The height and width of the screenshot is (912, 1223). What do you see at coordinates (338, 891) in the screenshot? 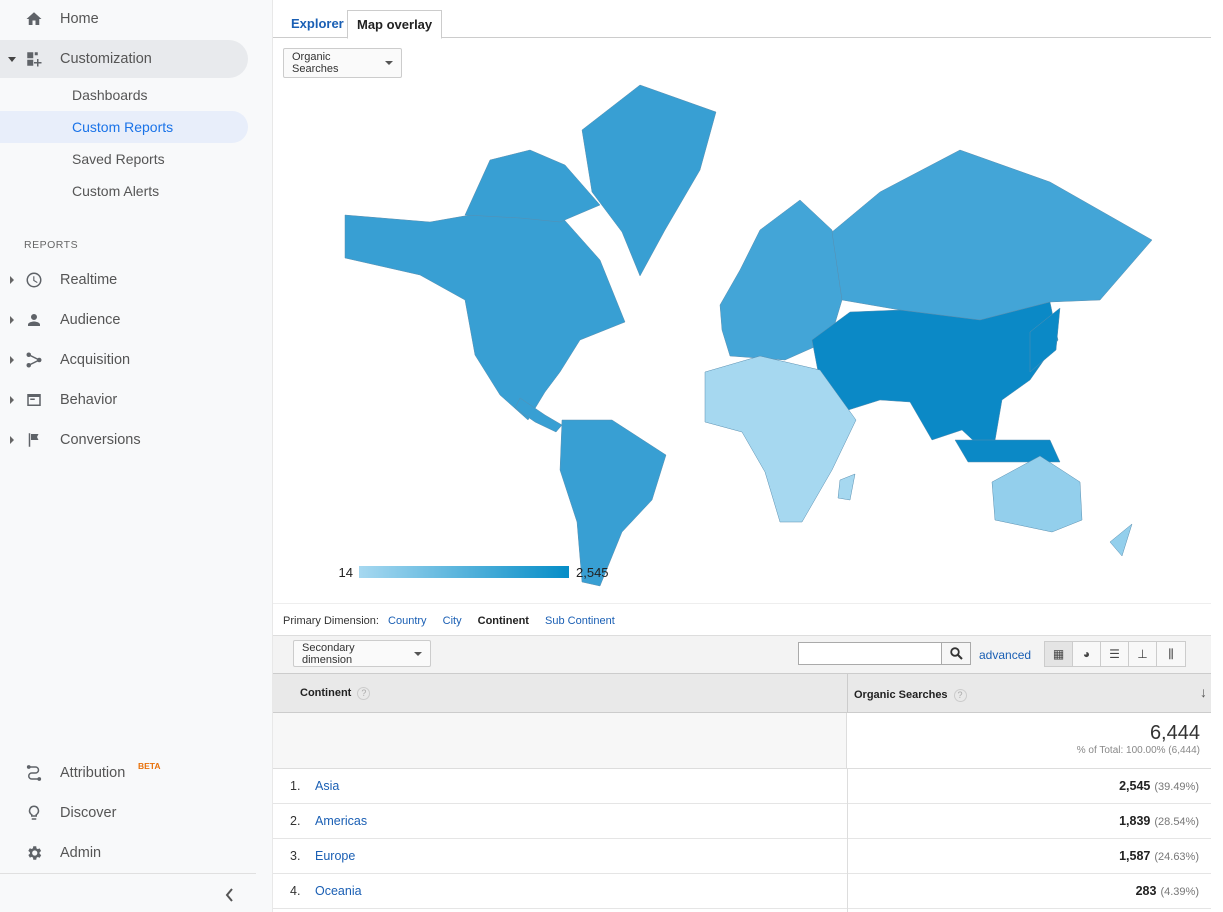
I see `row-continent-link: Oceania` at bounding box center [338, 891].